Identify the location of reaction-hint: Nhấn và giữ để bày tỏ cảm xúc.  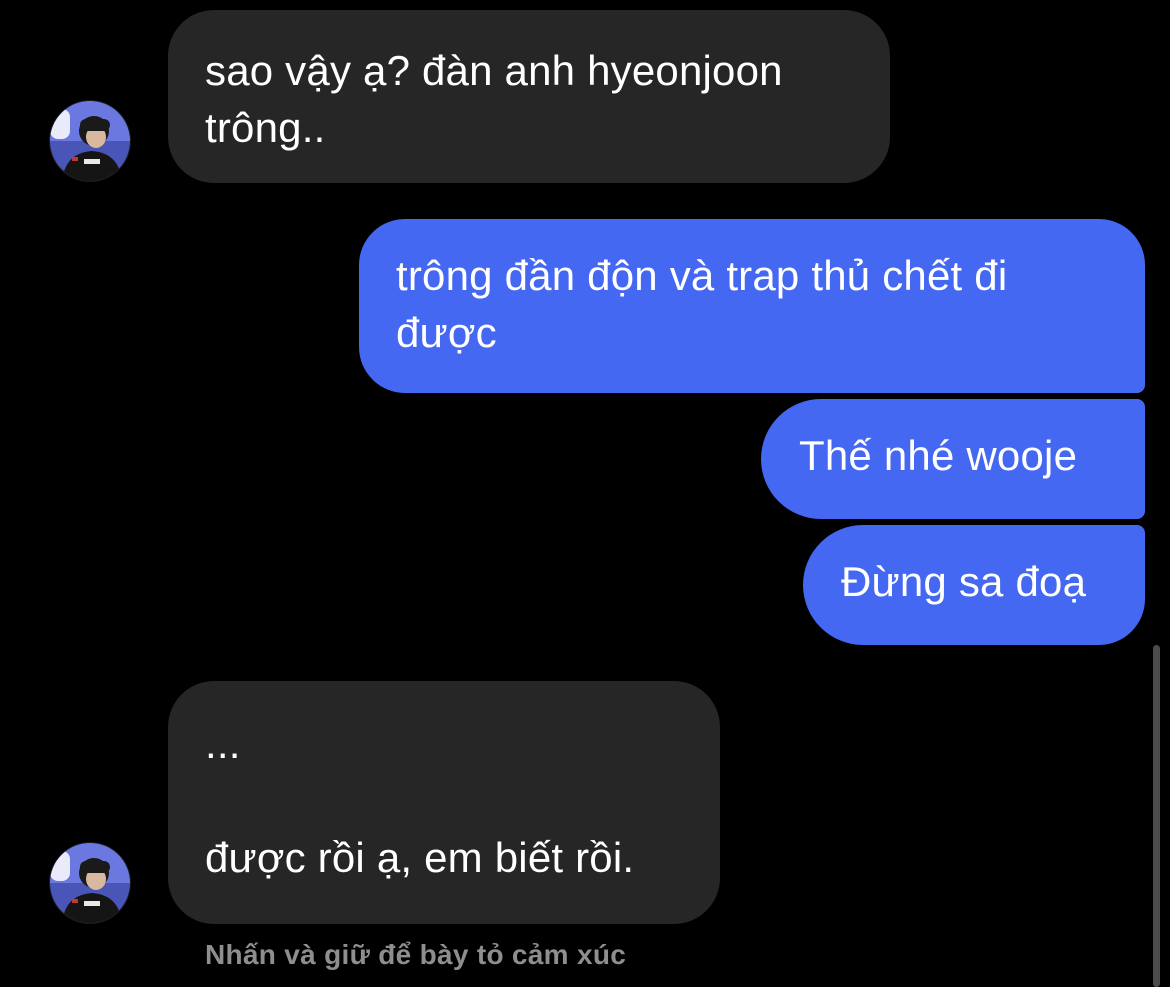
(416, 954).